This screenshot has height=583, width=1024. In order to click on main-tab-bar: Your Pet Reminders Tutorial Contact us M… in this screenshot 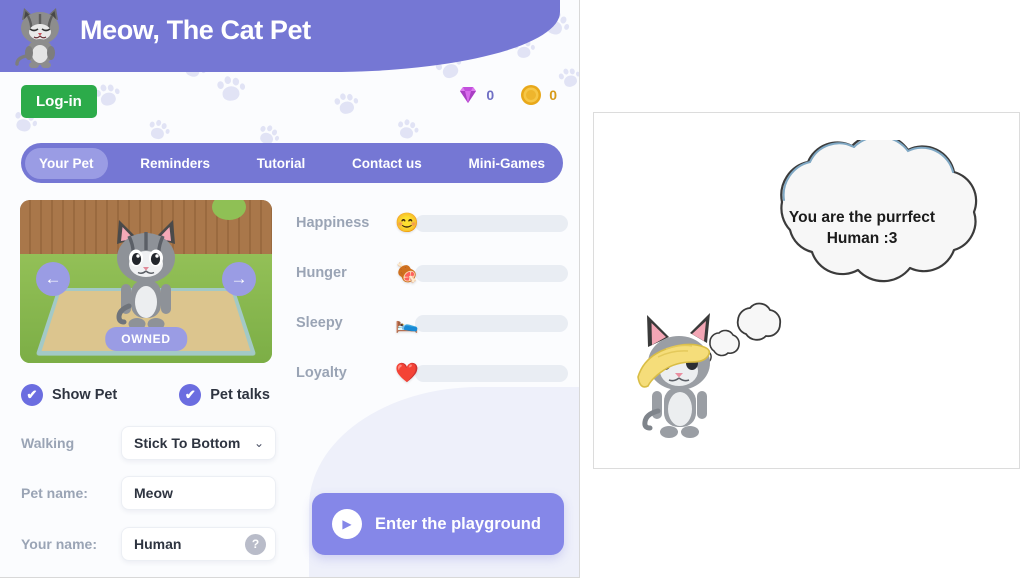, I will do `click(292, 163)`.